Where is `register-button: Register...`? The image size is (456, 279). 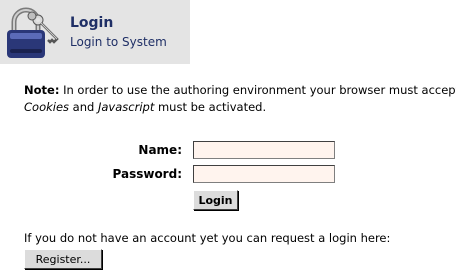 register-button: Register... is located at coordinates (63, 259).